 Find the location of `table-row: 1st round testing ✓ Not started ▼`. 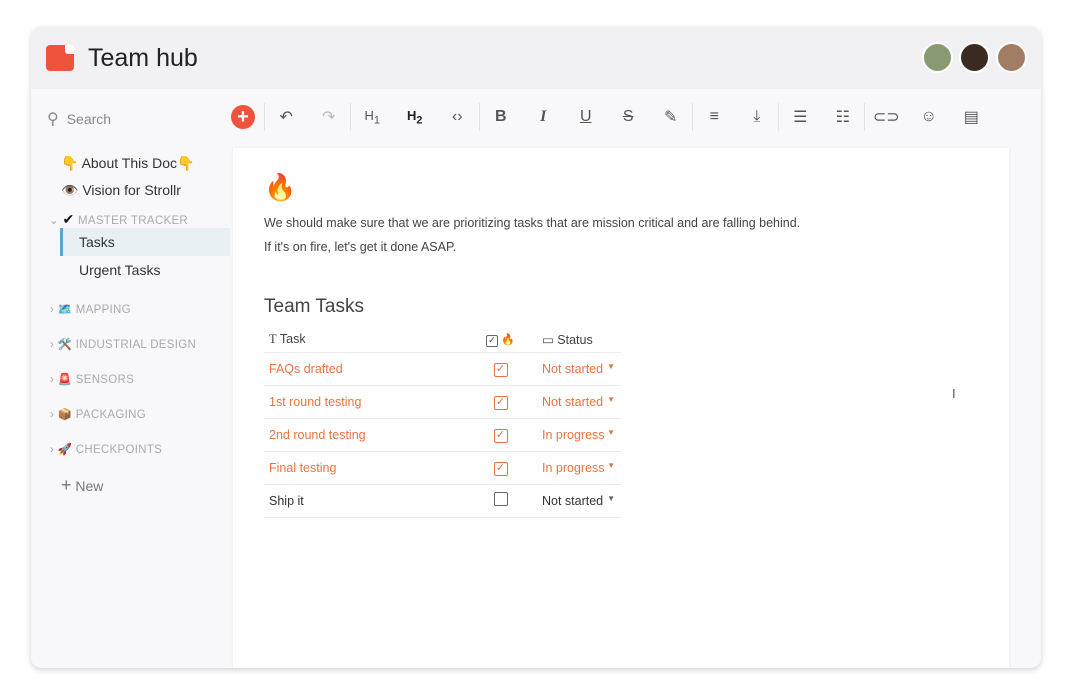

table-row: 1st round testing ✓ Not started ▼ is located at coordinates (442, 402).